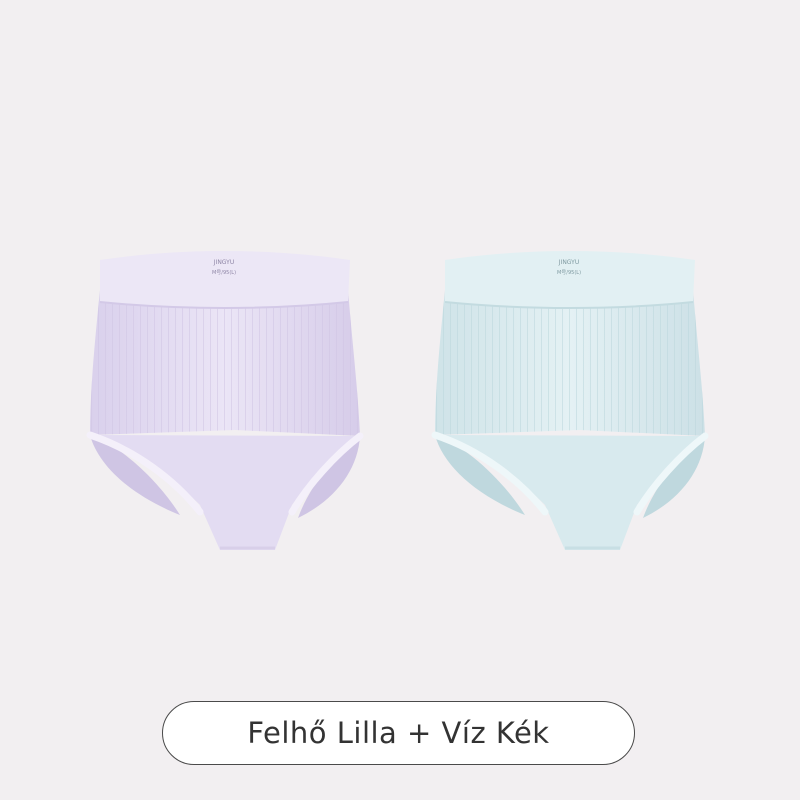  I want to click on color-name-text: Felhő Lilla + Víz Kék, so click(398, 733).